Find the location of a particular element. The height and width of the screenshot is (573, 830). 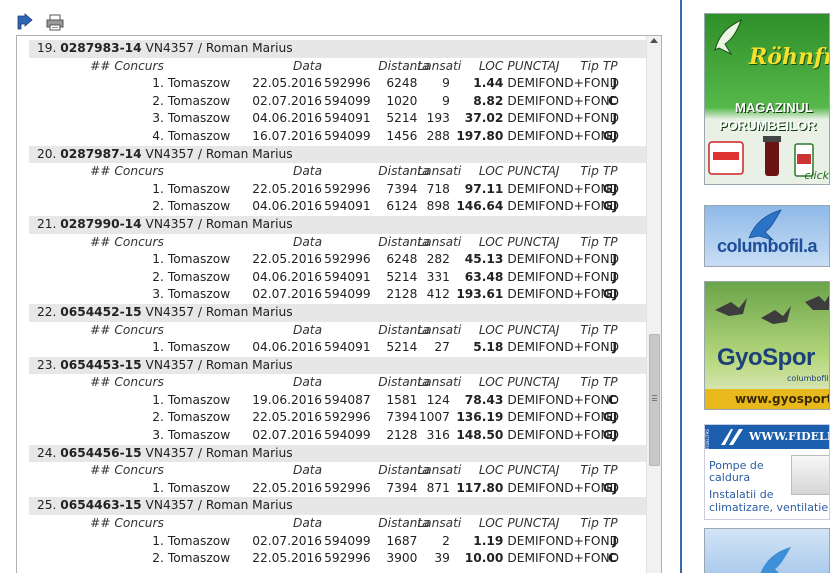

bird-header-row: 19. 0287983-14 VN4357 / Roman Marius is located at coordinates (339, 49).